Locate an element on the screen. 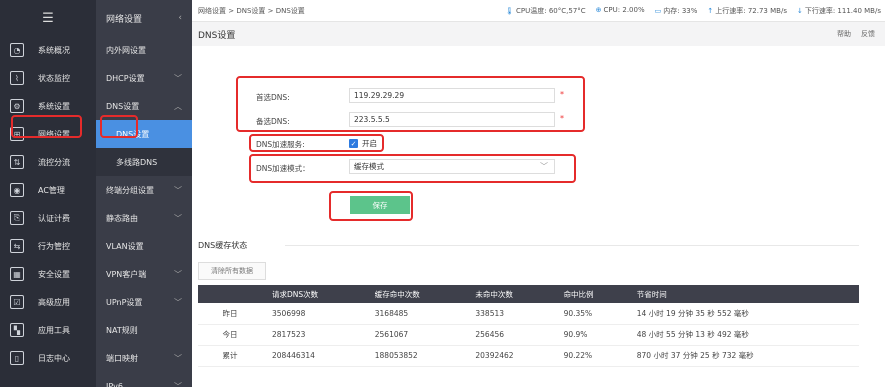 The width and height of the screenshot is (885, 387). dns-accel-mode-label: DNS加速模式： is located at coordinates (283, 168).